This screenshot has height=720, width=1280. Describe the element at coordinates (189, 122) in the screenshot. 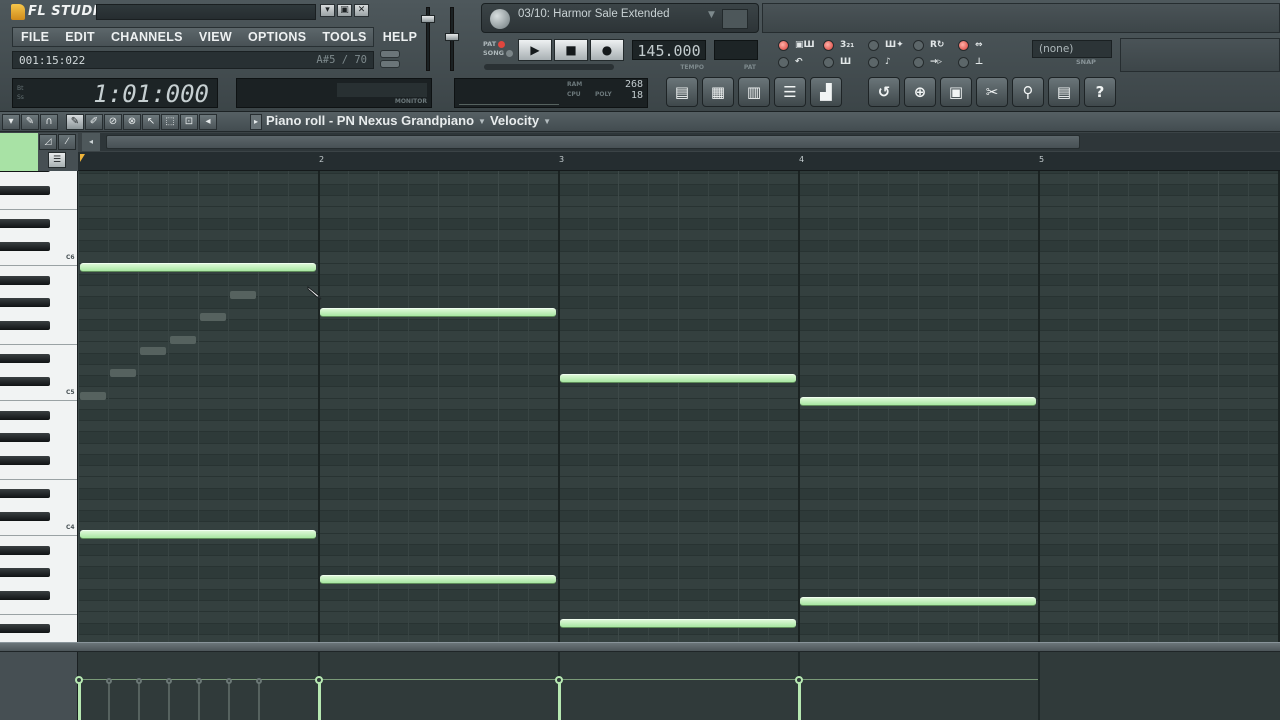

I see `zoom-tool-icon: ⊡` at that location.